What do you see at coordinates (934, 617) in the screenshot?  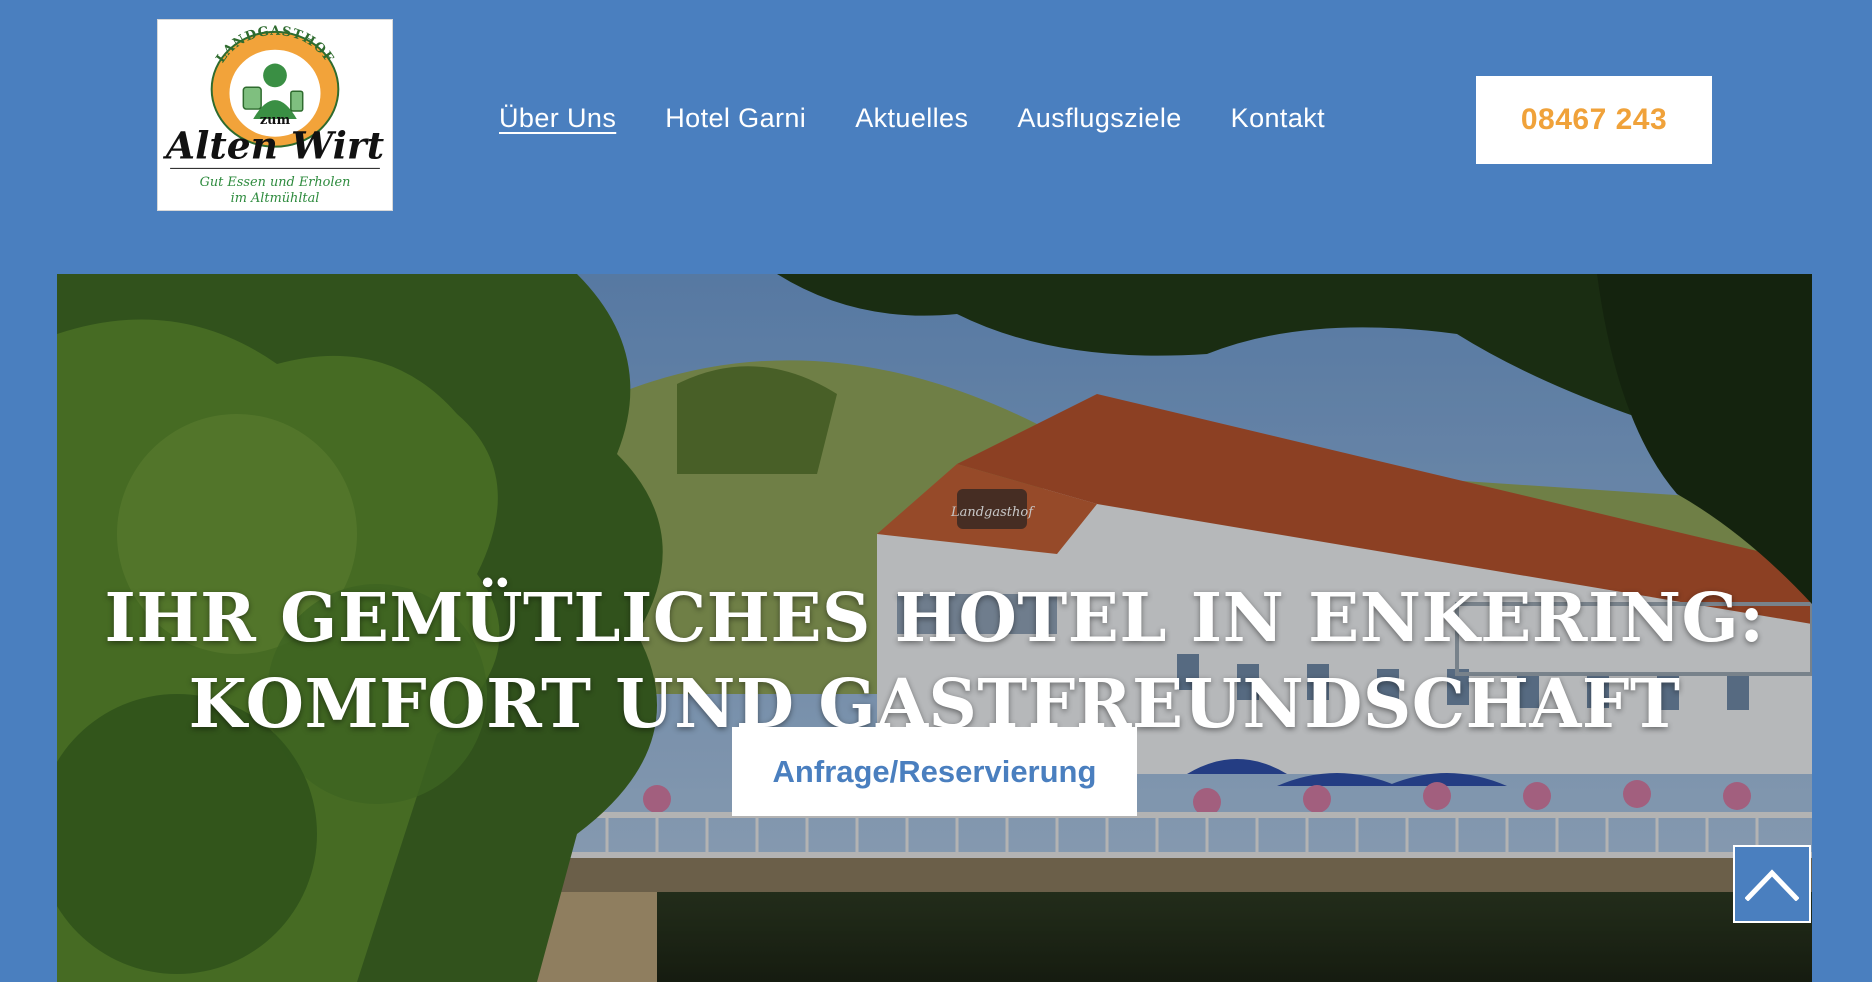 I see `hero-title-line-1: IHR GEMÜTLICHES HOTEL IN ENKERING:` at bounding box center [934, 617].